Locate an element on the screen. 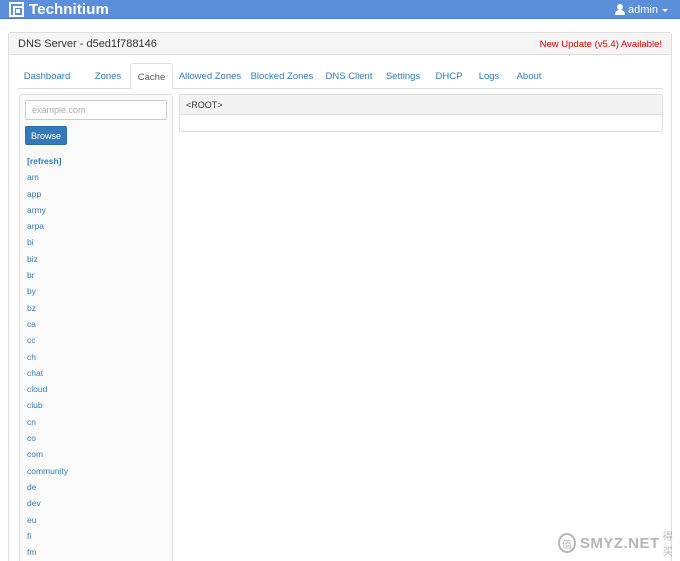 The image size is (680, 561). caret-down-icon is located at coordinates (665, 10).